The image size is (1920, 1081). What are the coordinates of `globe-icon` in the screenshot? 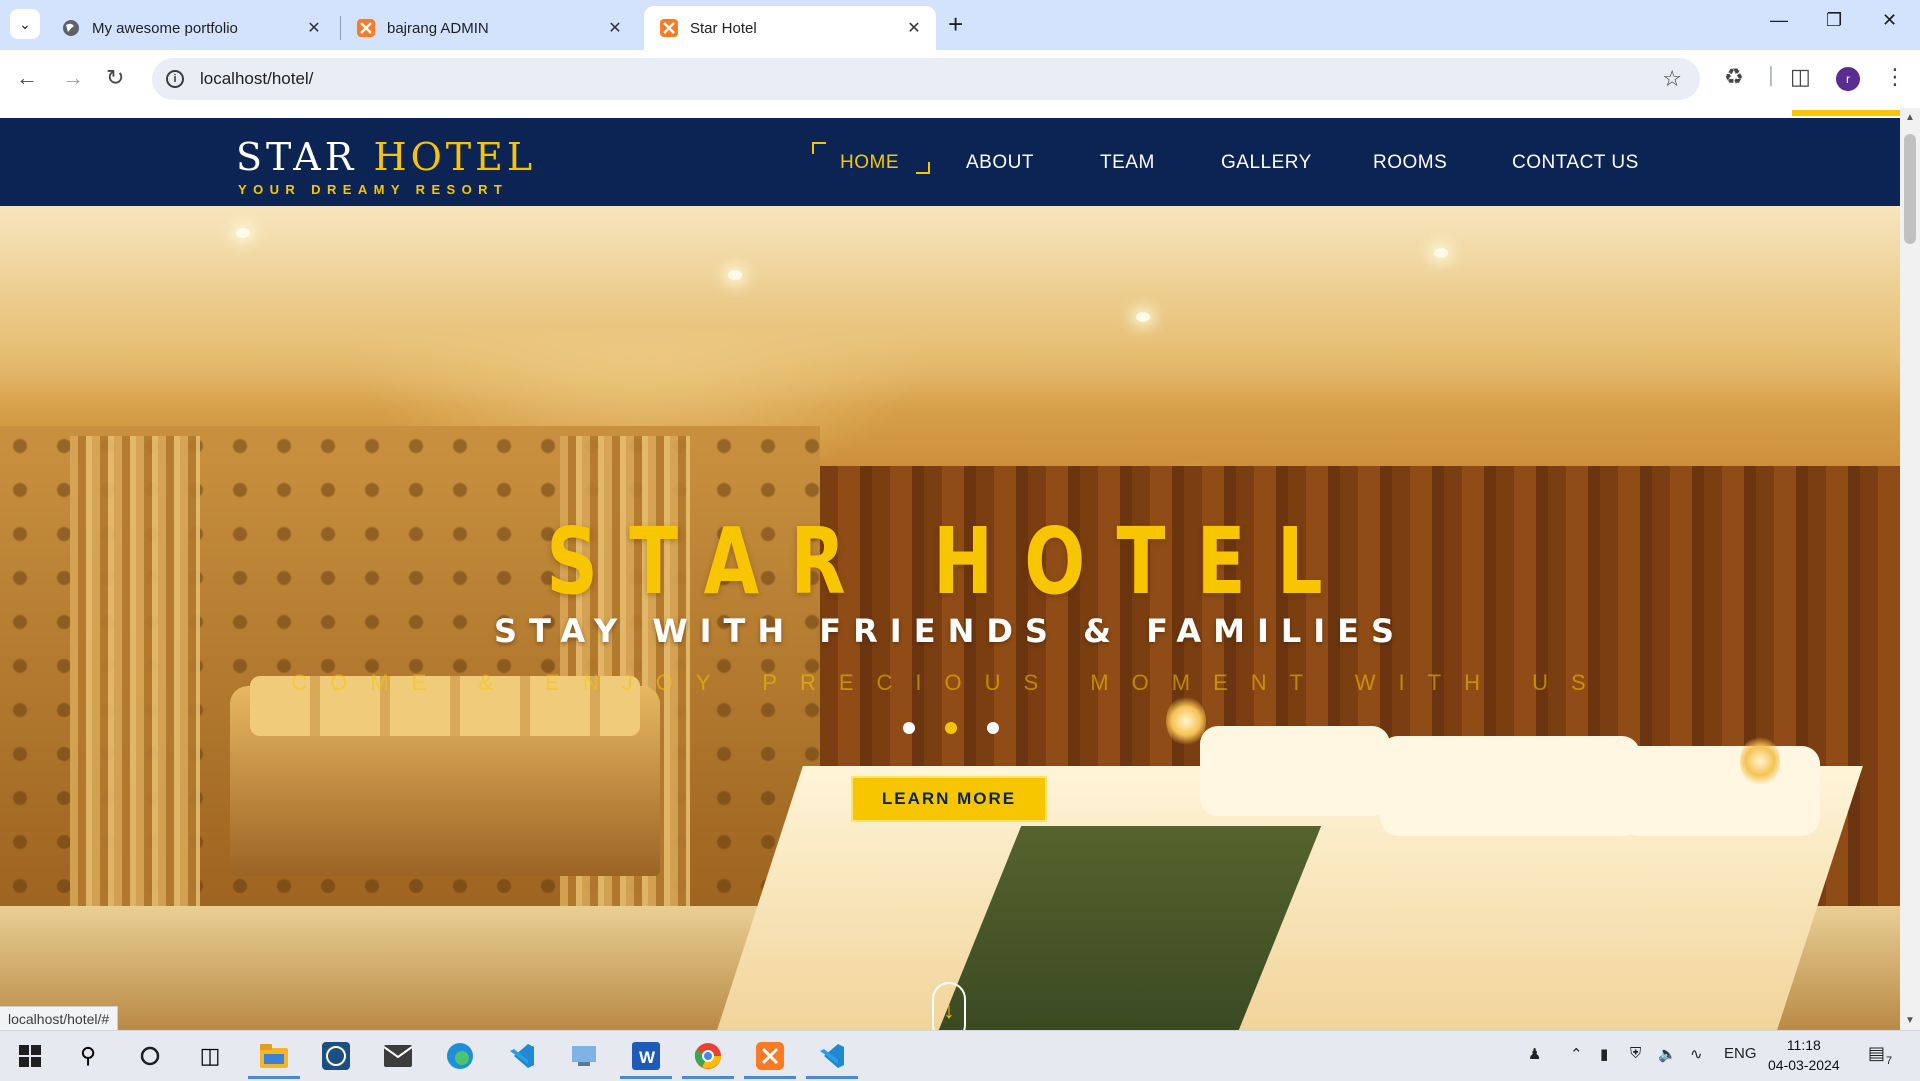 It's located at (71, 28).